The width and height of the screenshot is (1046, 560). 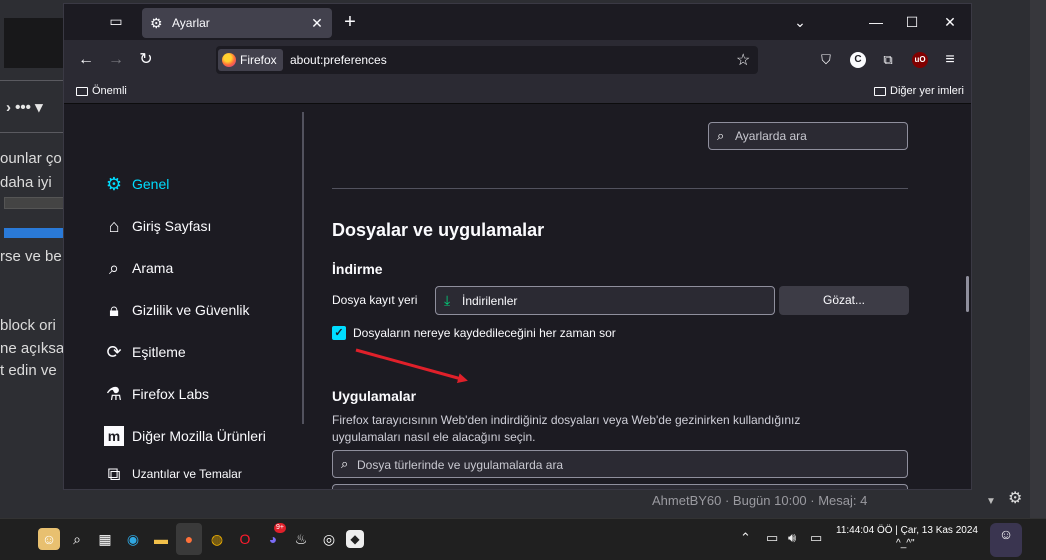 I want to click on obs-icon: ◎, so click(x=329, y=539).